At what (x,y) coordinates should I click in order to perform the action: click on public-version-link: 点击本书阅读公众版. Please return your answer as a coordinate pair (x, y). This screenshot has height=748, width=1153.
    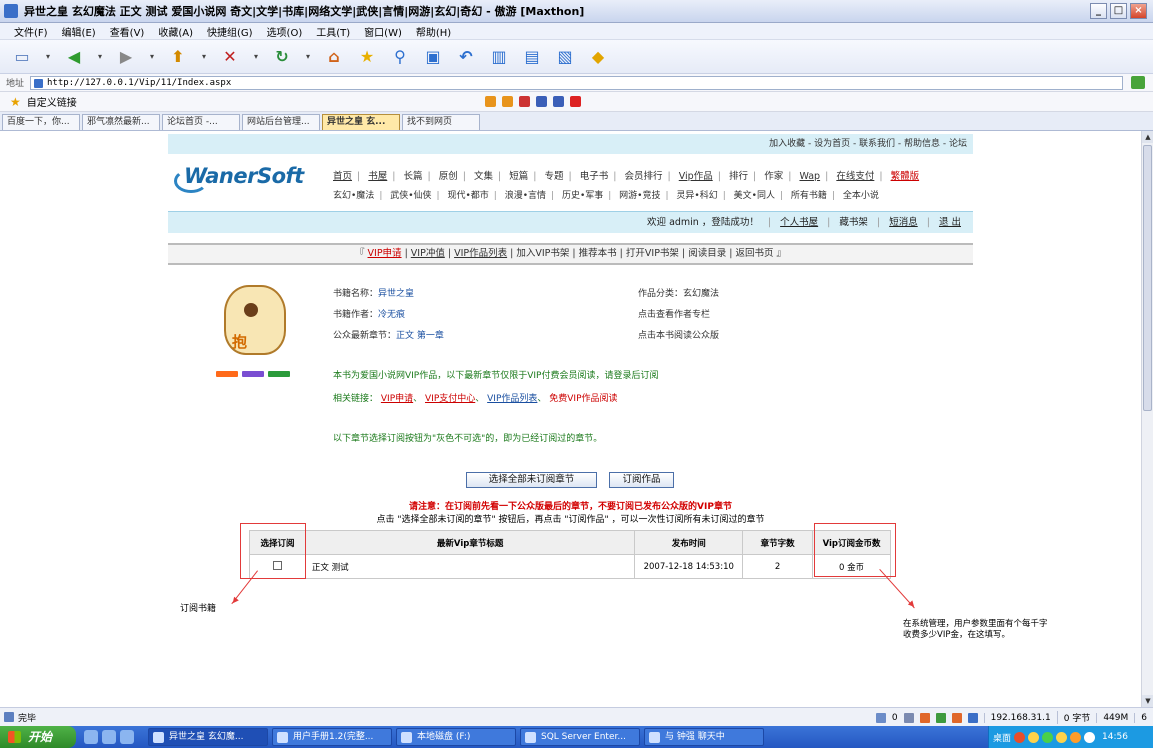
    Looking at the image, I should click on (678, 334).